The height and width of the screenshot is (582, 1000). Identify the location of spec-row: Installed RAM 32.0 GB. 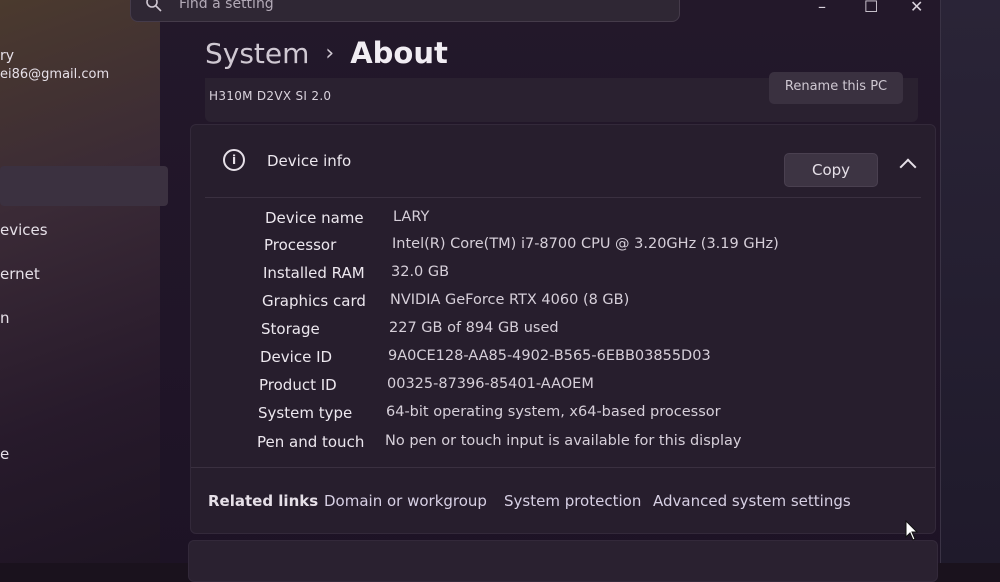
(563, 275).